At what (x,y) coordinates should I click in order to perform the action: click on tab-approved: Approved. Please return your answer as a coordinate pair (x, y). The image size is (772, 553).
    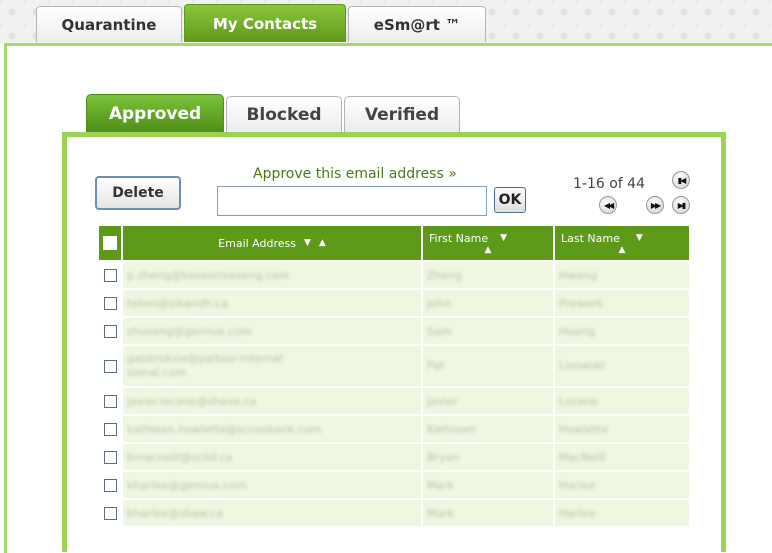
    Looking at the image, I should click on (155, 113).